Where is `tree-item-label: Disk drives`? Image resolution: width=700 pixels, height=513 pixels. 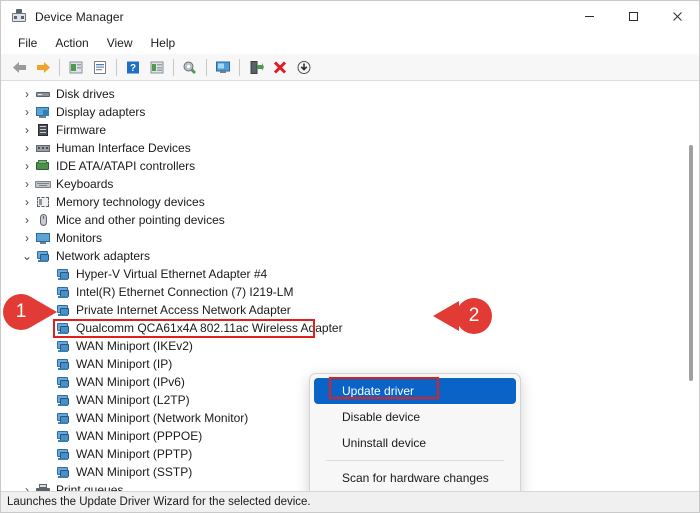
tree-item-label: Disk drives is located at coordinates (85, 94).